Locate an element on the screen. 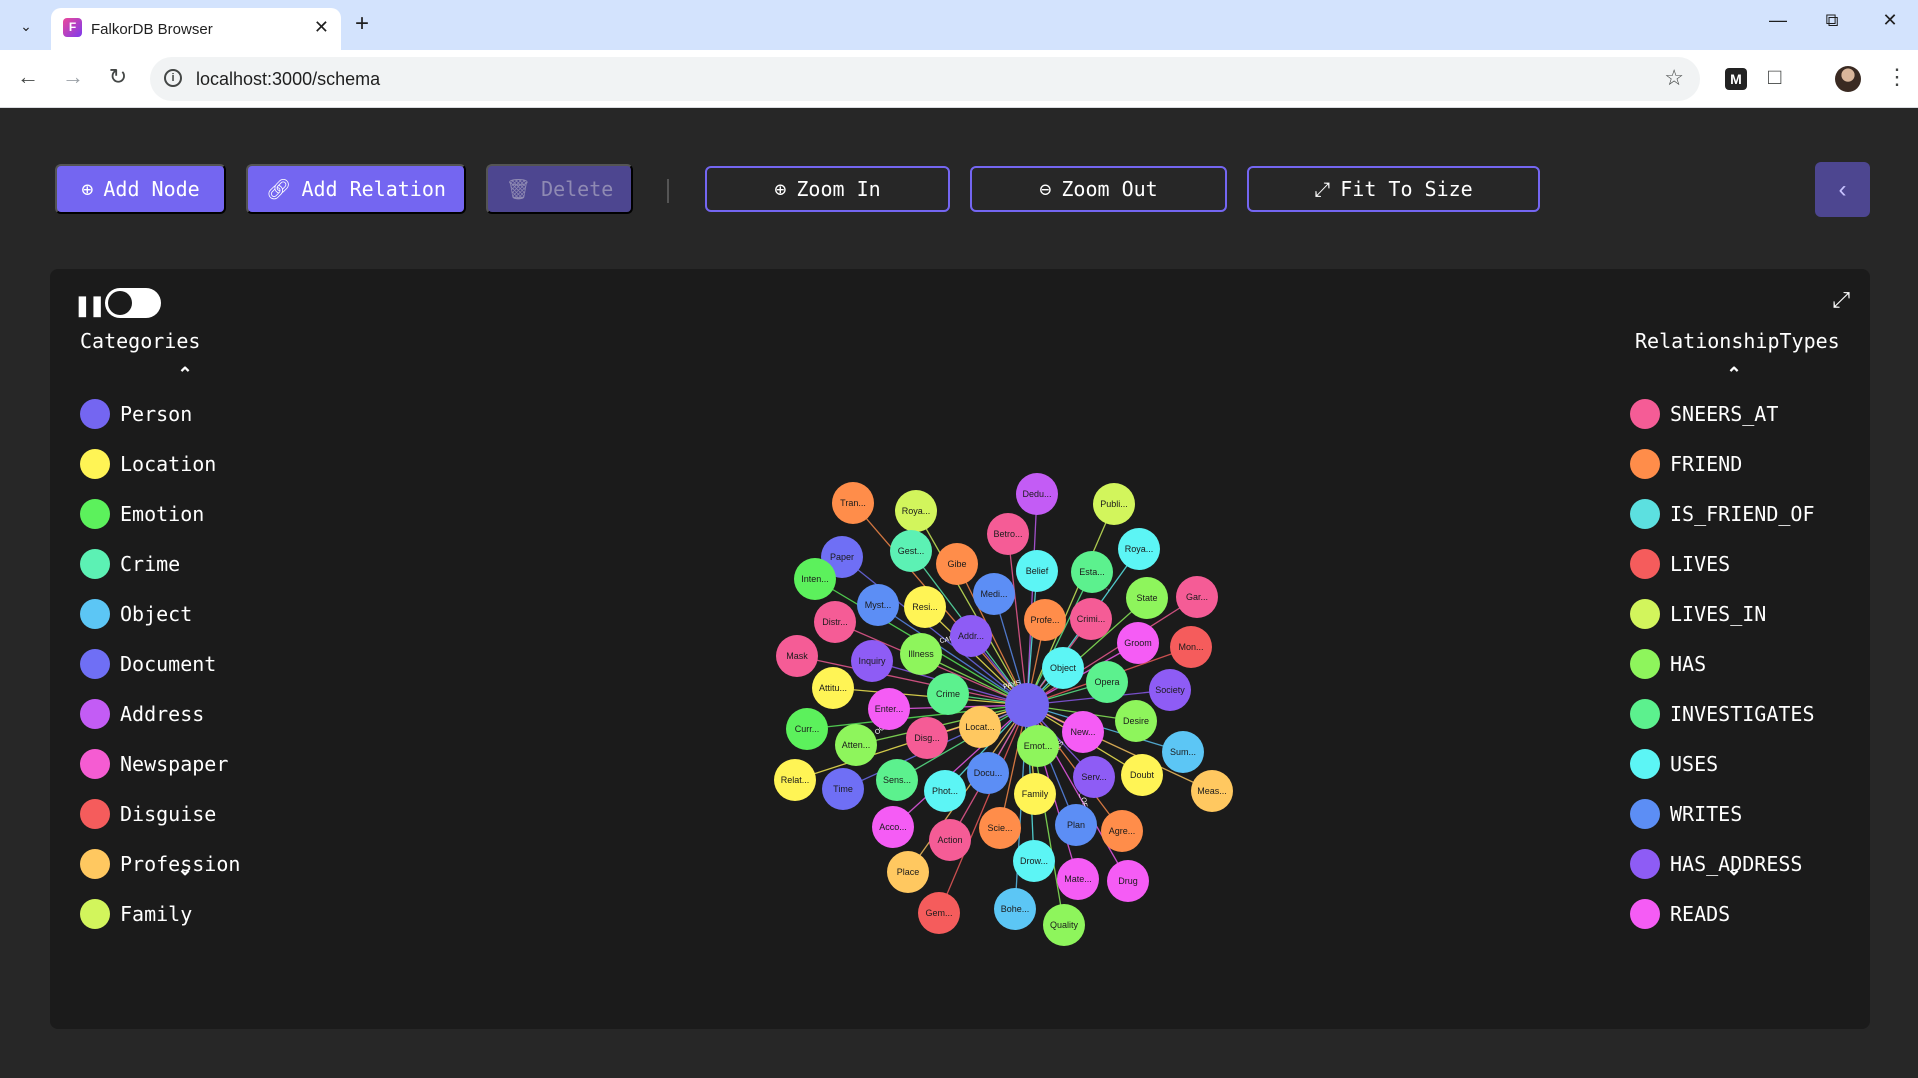  extensions-puzzle-icon: □ is located at coordinates (1774, 77).